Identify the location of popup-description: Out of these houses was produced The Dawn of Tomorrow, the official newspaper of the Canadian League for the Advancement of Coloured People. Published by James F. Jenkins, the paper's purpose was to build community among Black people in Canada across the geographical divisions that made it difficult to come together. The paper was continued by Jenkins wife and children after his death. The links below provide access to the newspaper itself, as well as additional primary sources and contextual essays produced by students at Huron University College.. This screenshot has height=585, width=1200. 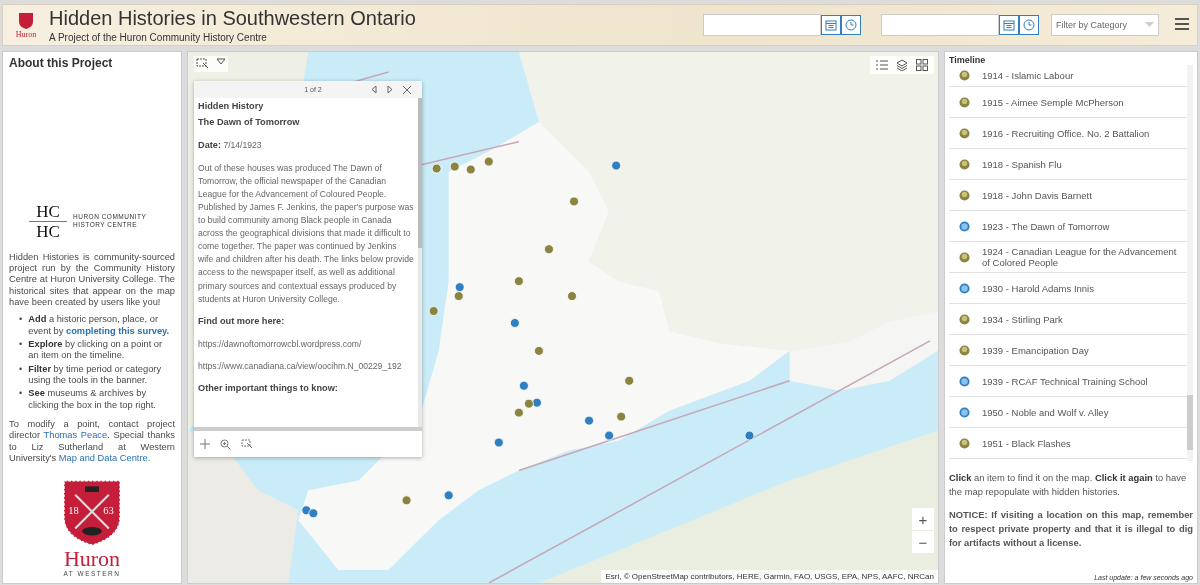
(306, 233).